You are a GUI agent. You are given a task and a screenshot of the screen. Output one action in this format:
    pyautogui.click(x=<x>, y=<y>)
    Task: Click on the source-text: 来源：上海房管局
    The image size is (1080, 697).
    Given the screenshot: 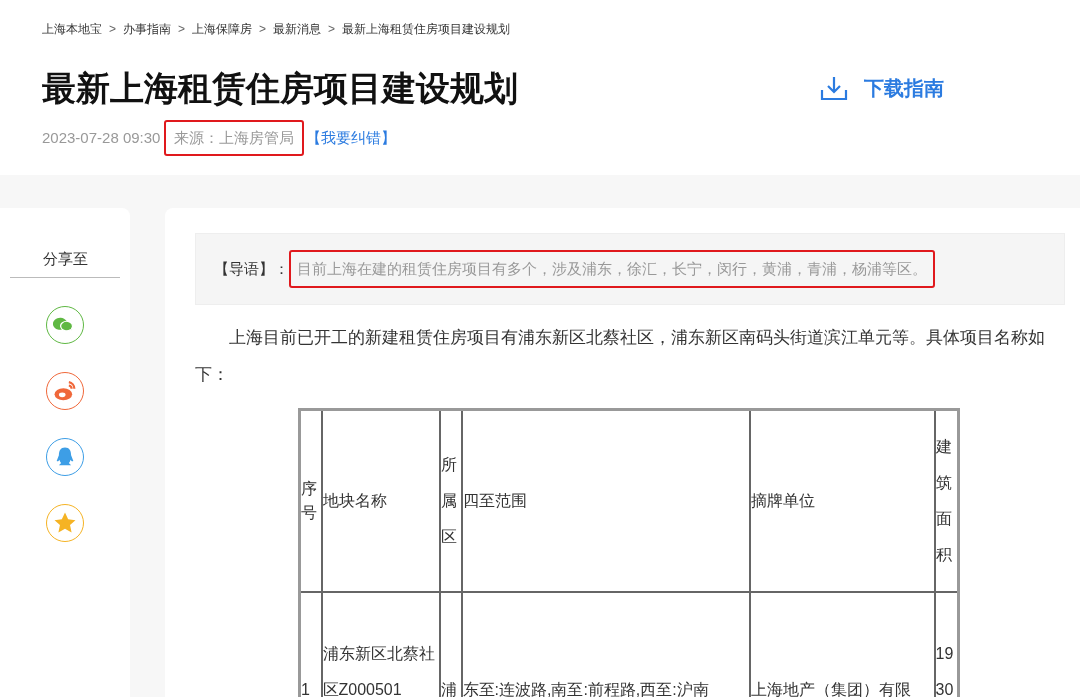 What is the action you would take?
    pyautogui.click(x=234, y=138)
    